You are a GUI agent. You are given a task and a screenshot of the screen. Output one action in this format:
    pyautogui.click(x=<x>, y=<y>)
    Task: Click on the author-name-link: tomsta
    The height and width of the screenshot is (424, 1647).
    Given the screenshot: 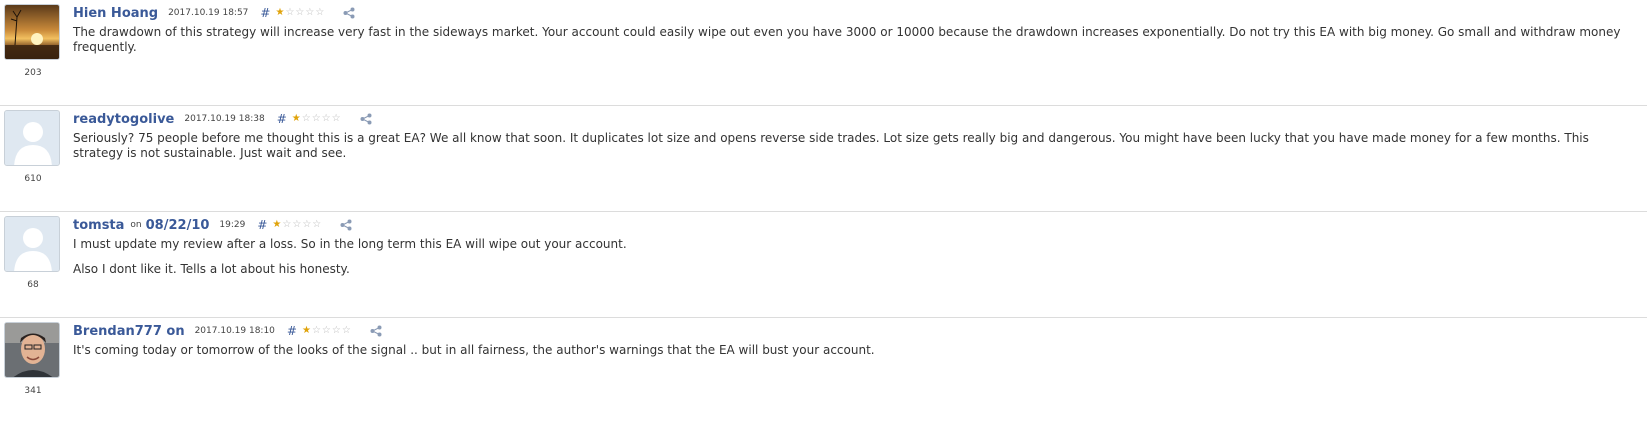 What is the action you would take?
    pyautogui.click(x=98, y=225)
    